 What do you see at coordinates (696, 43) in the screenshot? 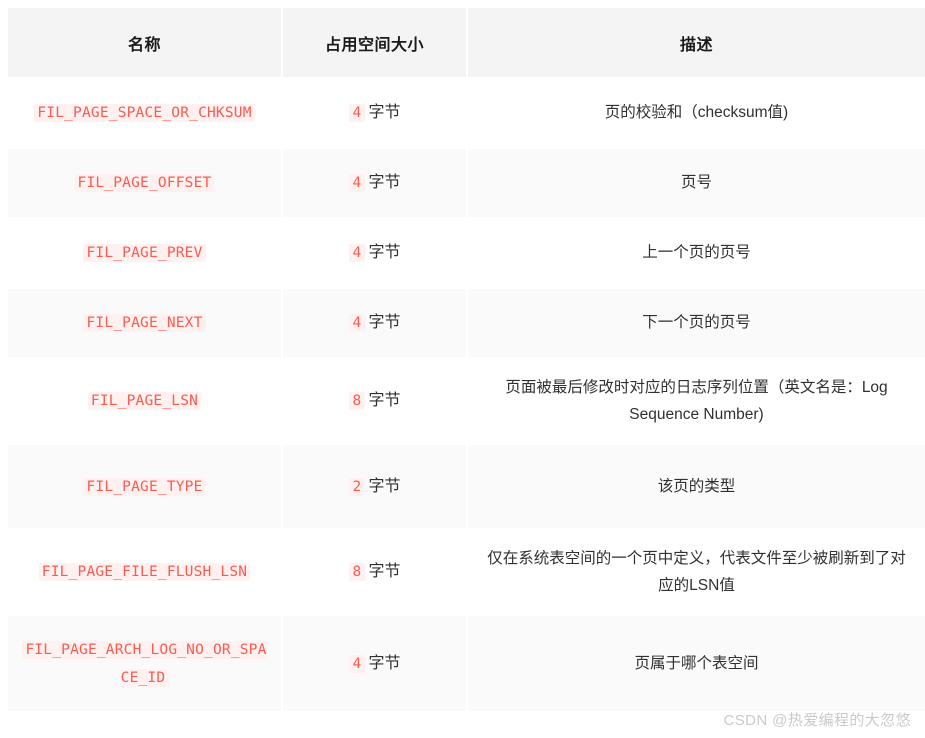
I see `column-header-description: 描述` at bounding box center [696, 43].